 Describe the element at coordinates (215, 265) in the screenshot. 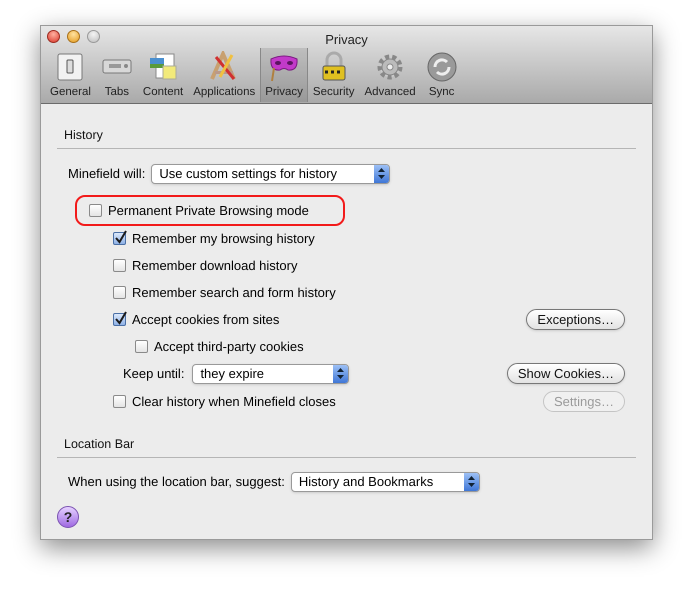

I see `checkbox-label: Remember download history` at that location.